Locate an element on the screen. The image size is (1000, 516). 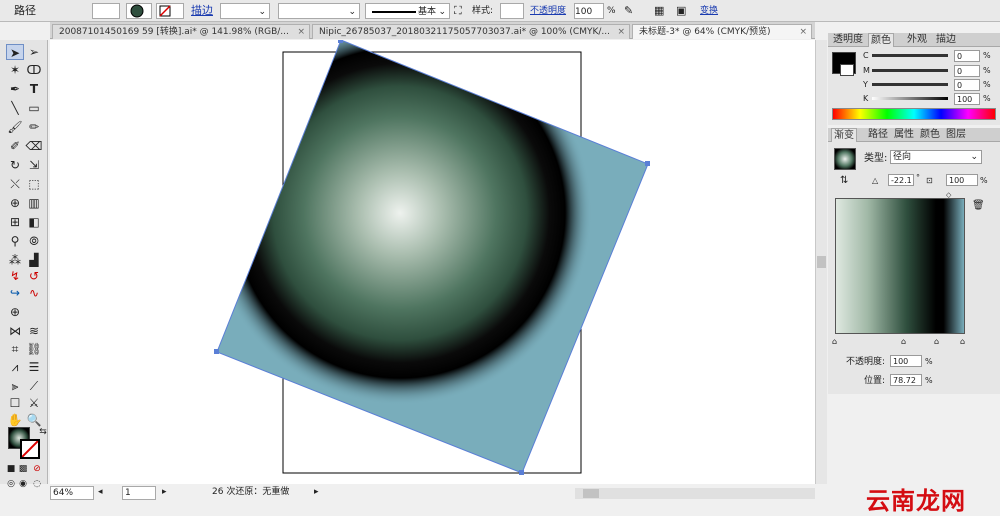
transform-label: 变换 is located at coordinates (709, 11).